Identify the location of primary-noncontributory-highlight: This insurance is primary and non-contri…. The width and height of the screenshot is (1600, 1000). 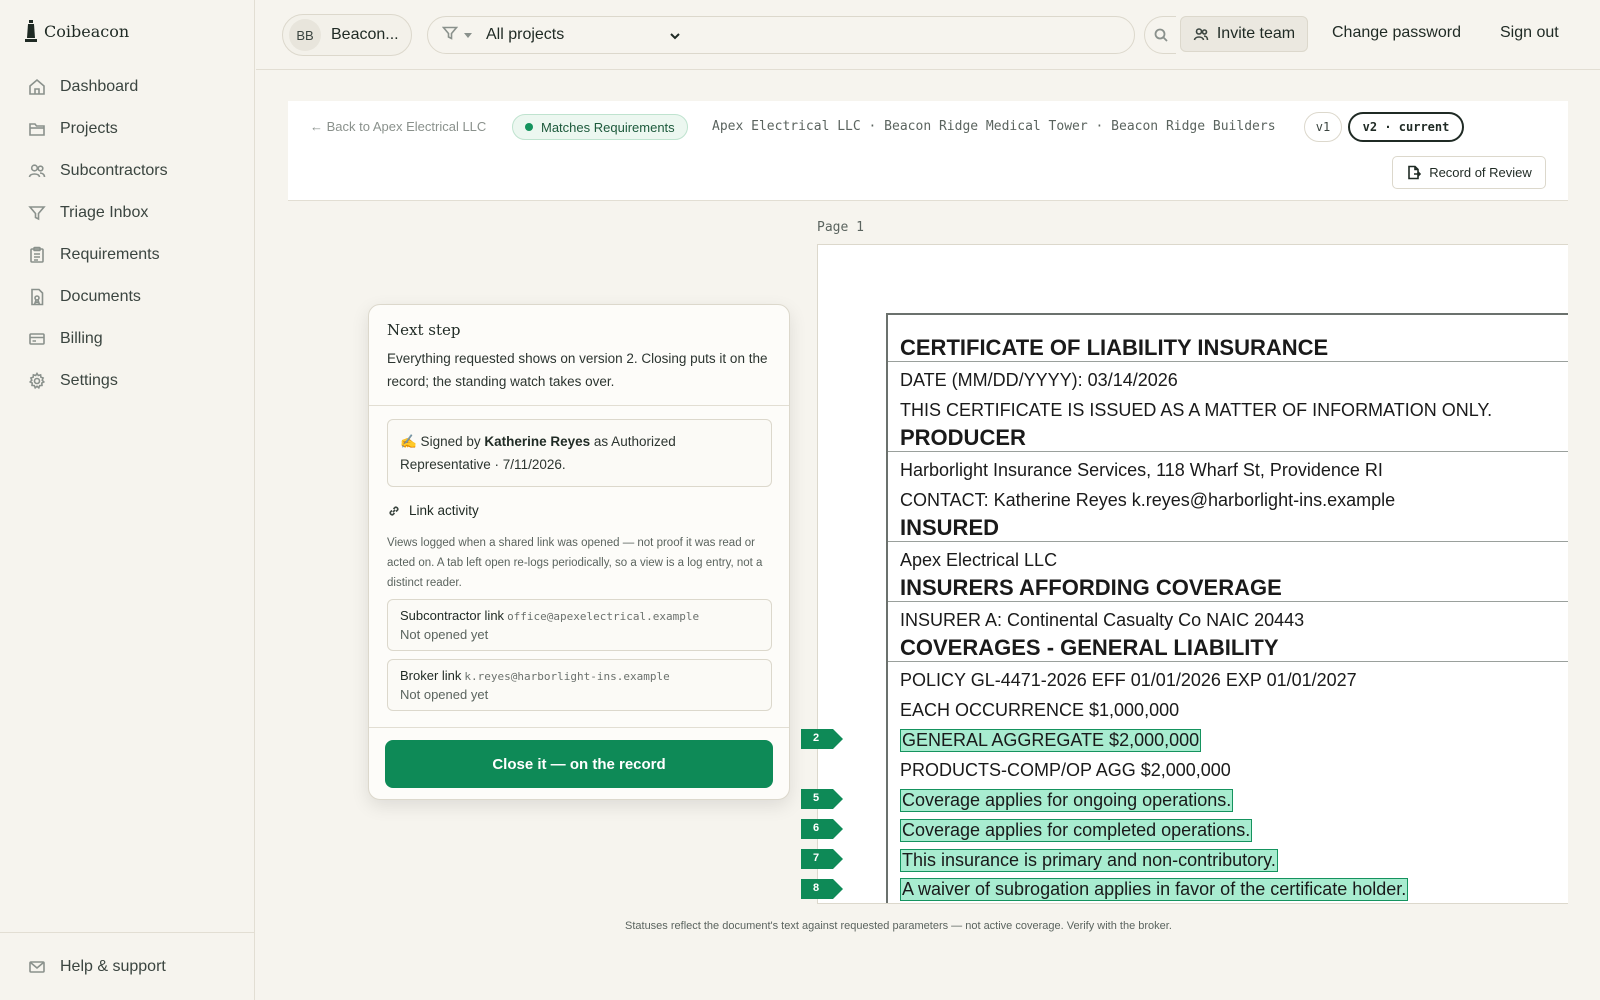
(1089, 860).